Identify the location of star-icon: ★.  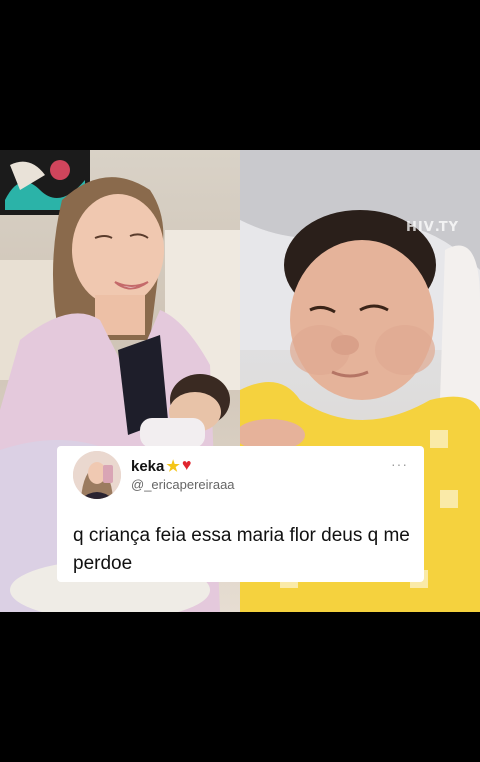
(173, 466).